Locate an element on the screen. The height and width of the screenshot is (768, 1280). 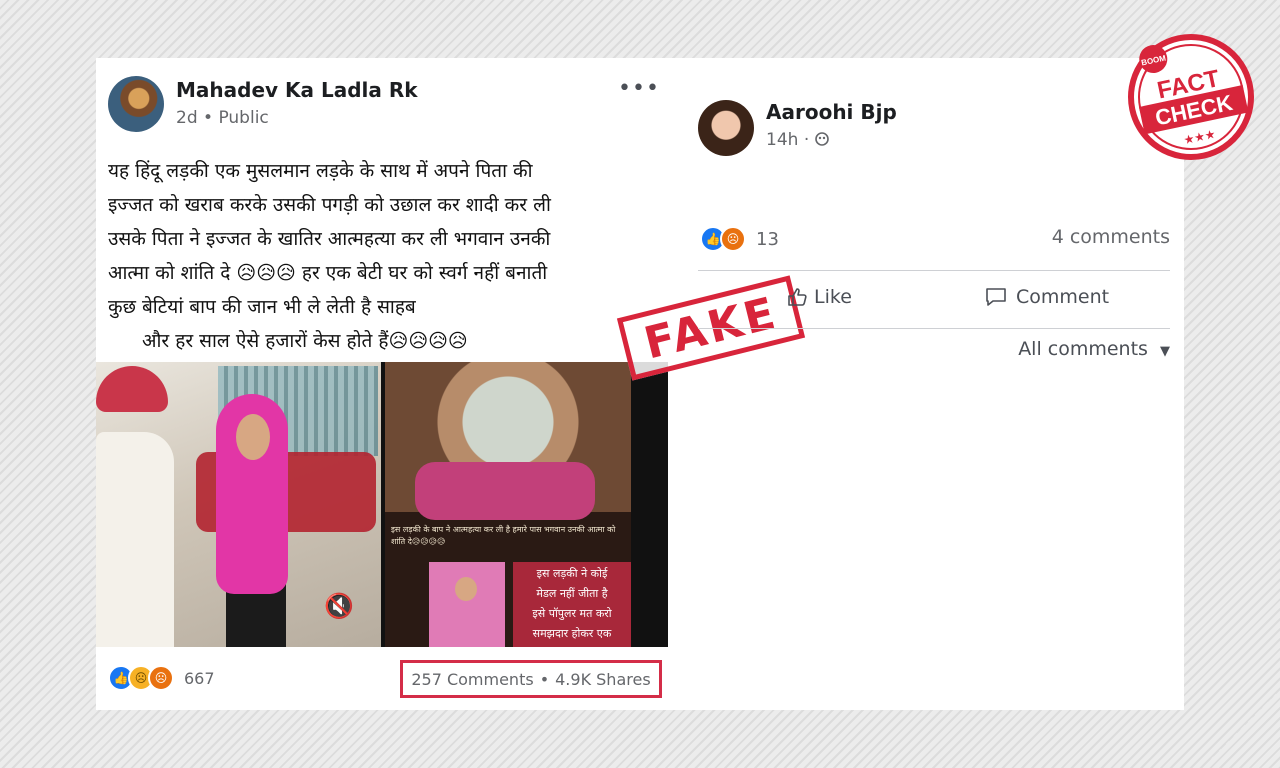
overlay-line: समझदार होकर एक is located at coordinates (572, 633).